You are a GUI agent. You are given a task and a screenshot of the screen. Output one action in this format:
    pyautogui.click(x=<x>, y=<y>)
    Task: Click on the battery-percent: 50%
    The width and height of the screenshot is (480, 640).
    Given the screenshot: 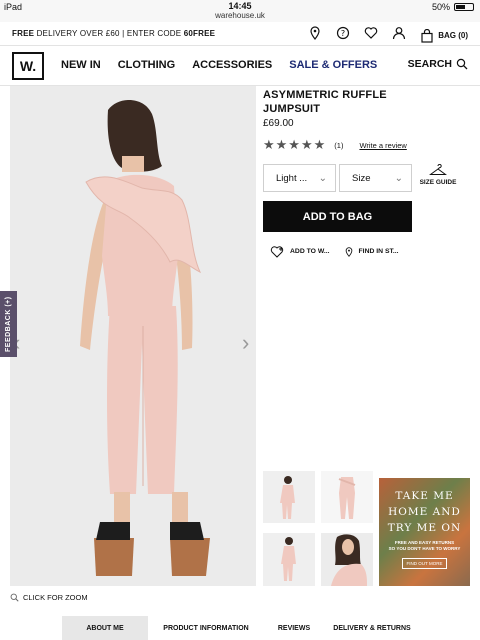 What is the action you would take?
    pyautogui.click(x=440, y=7)
    